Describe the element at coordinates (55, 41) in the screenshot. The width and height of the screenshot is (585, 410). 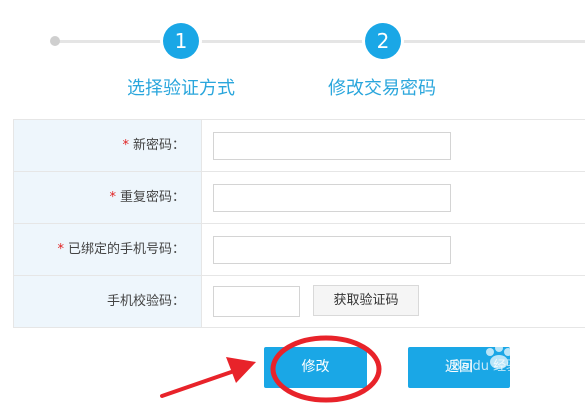
I see `progress-start-dot` at that location.